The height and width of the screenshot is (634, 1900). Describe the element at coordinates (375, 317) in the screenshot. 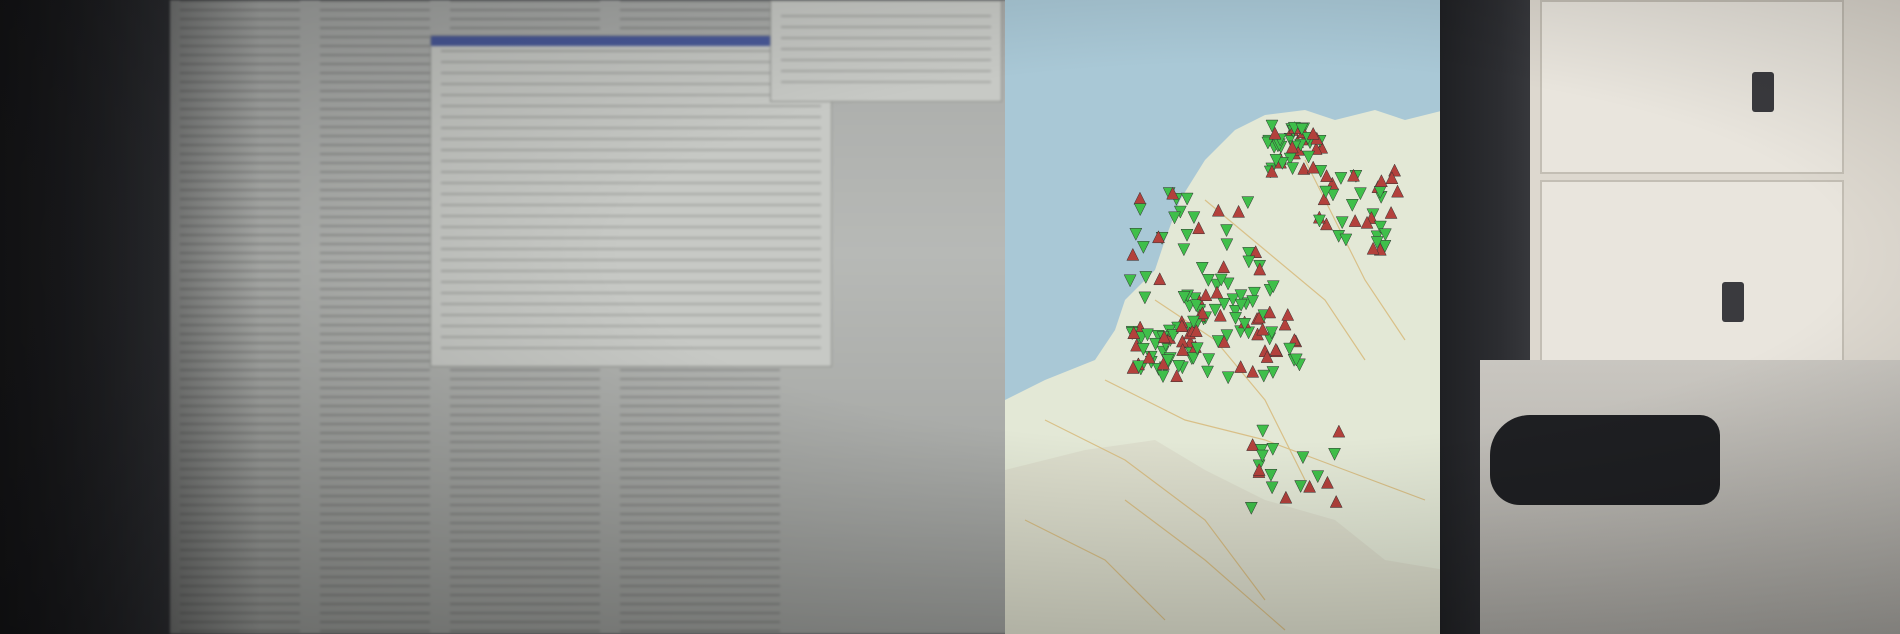

I see `spreadsheet-column` at that location.